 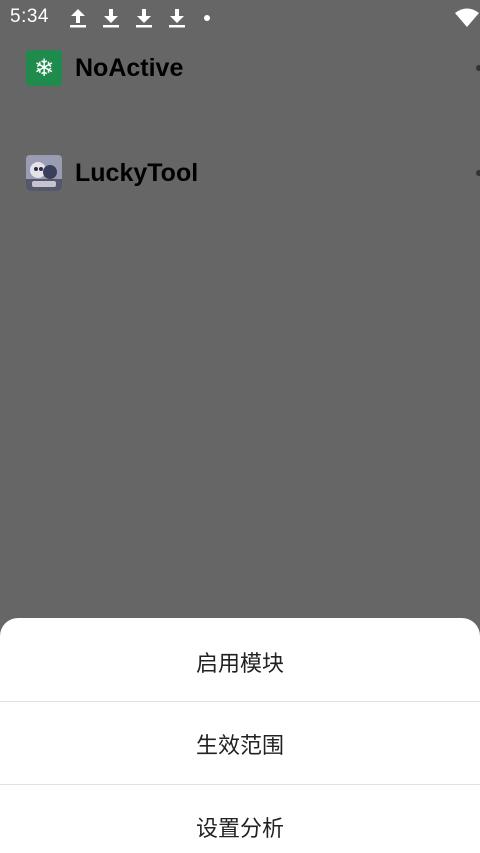 I want to click on snowflake-icon: ❄, so click(x=44, y=68).